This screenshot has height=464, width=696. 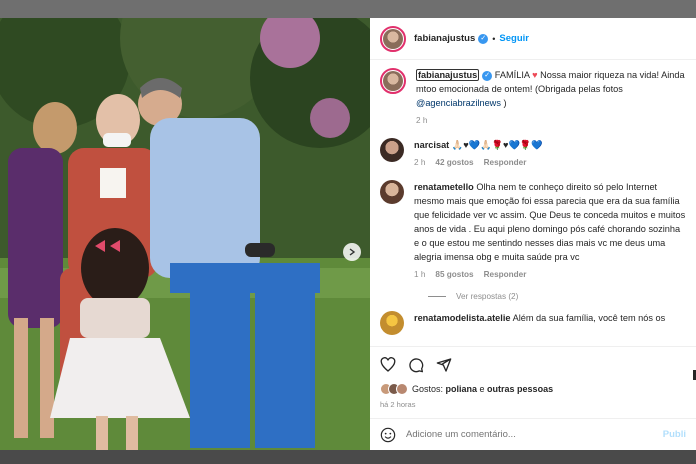 I want to click on likes-prefix: Gostos:, so click(x=429, y=389).